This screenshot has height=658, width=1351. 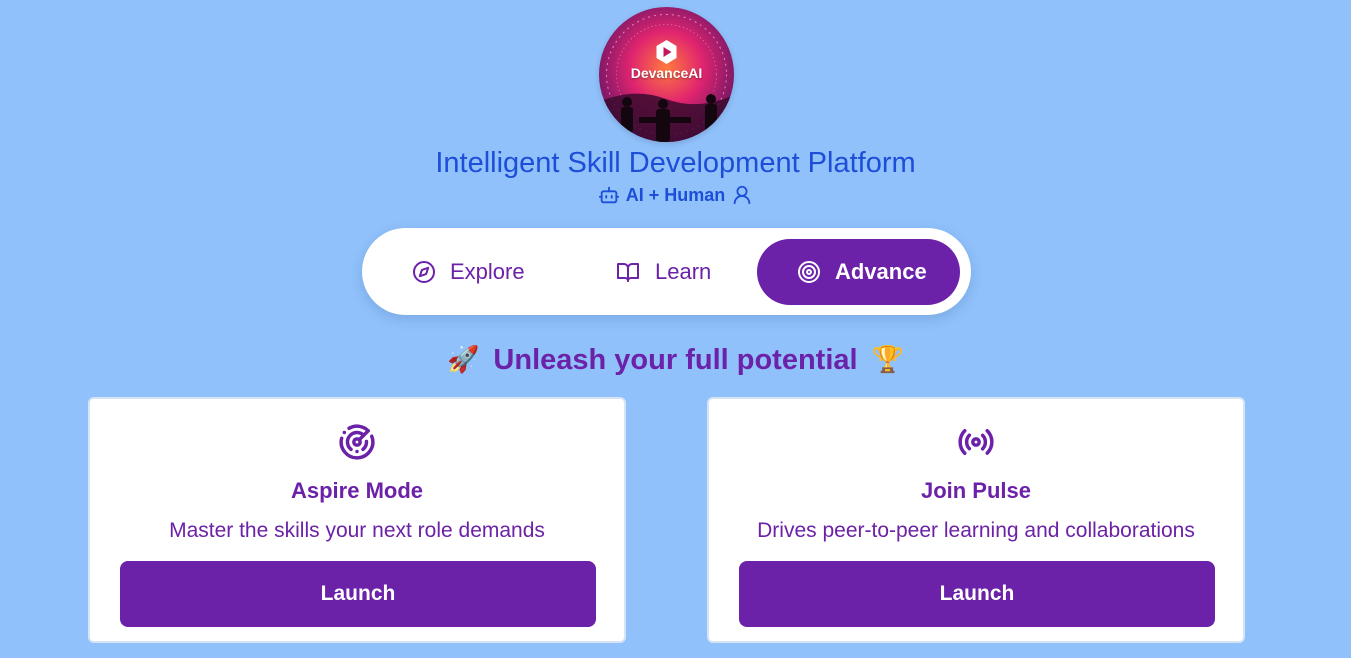 What do you see at coordinates (809, 272) in the screenshot?
I see `target-icon` at bounding box center [809, 272].